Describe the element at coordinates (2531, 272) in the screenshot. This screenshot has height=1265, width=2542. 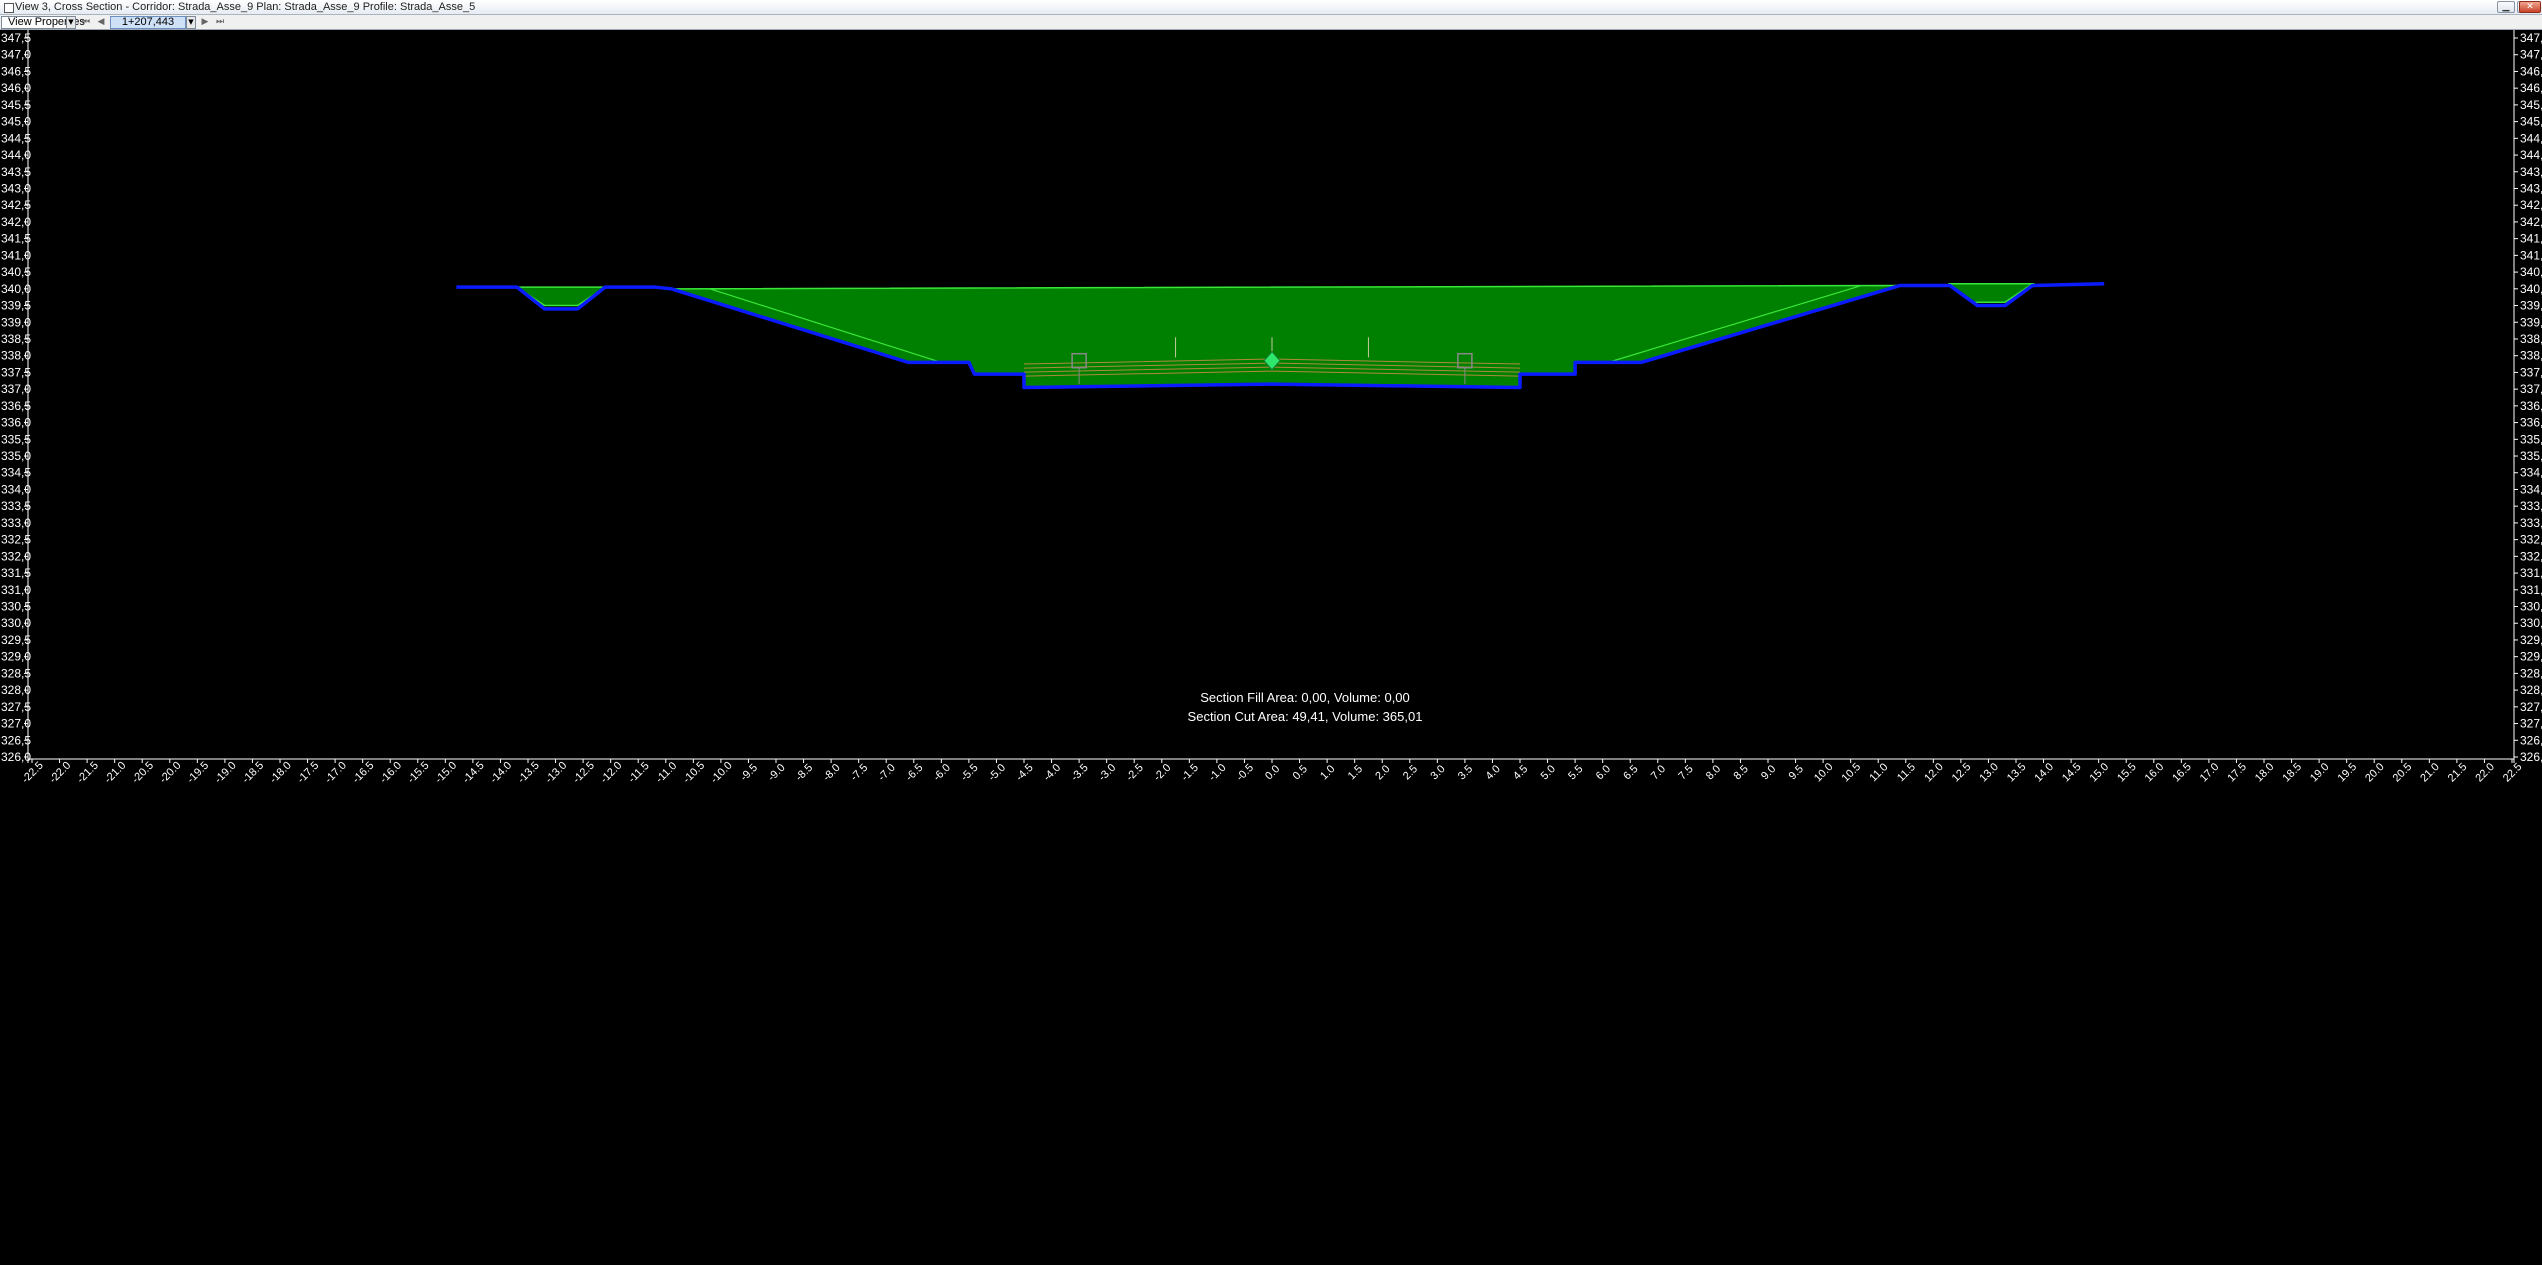
I see `y-tick-label-right: 340,5` at that location.